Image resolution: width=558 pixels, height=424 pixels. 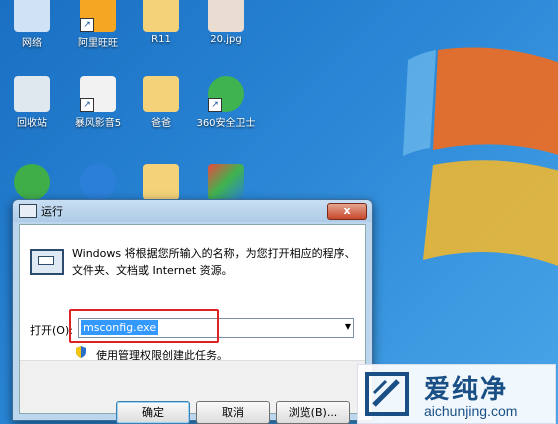 I want to click on chevron-down-icon: ▼, so click(x=348, y=326).